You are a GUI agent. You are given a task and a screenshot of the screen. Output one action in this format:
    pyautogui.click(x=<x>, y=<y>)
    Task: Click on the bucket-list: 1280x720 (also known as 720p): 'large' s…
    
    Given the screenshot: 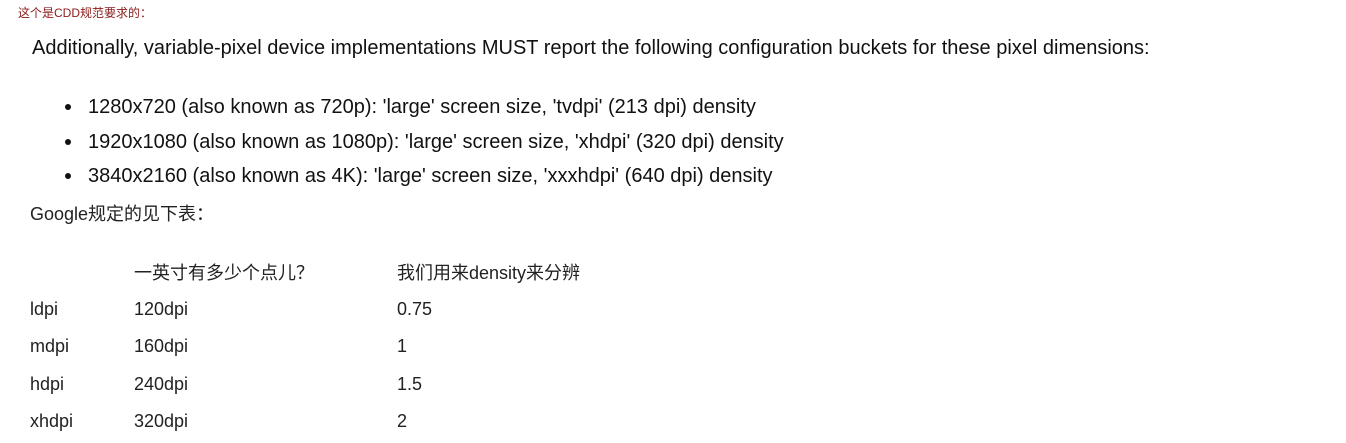 What is the action you would take?
    pyautogui.click(x=423, y=142)
    